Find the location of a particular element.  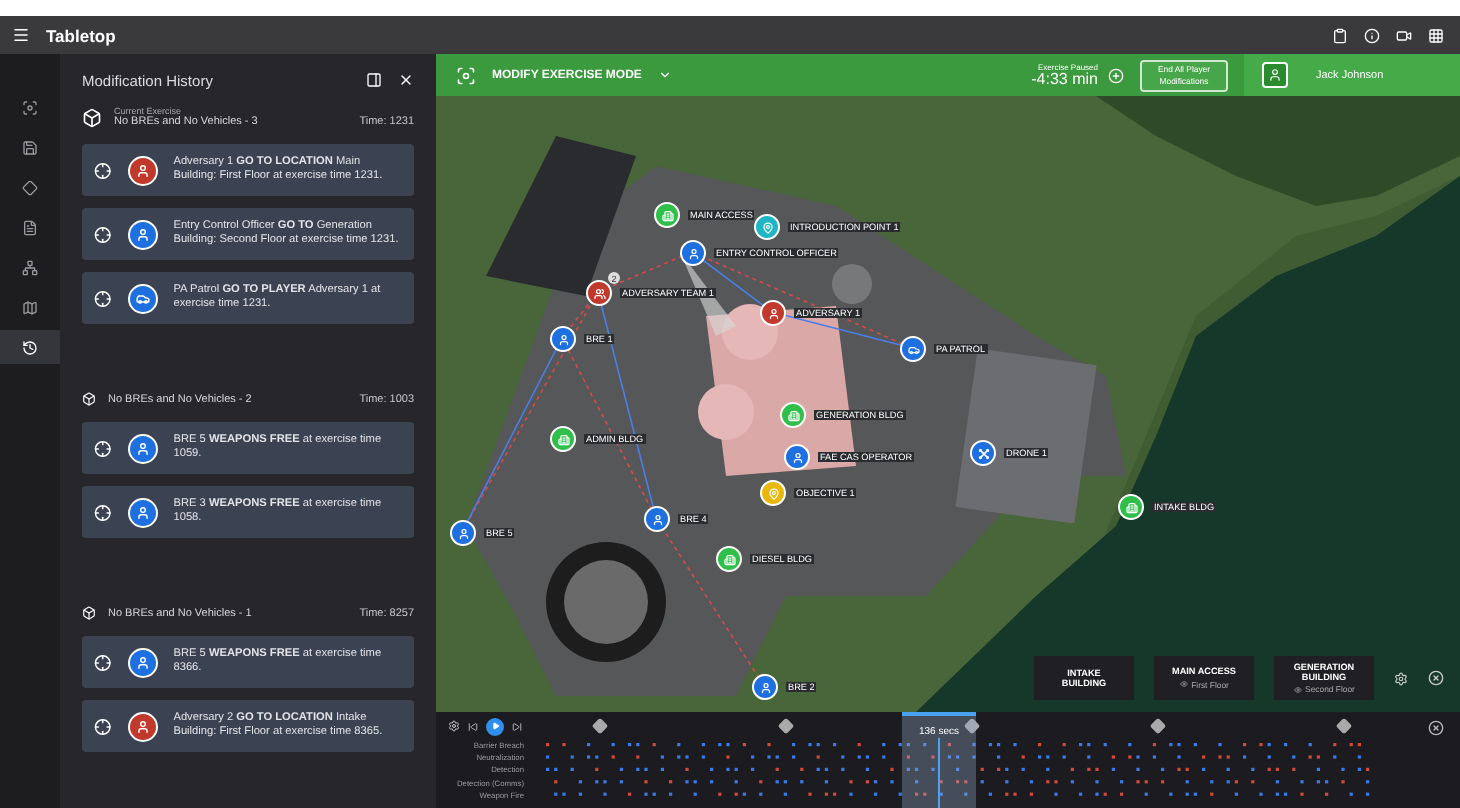

skip-forward-icon is located at coordinates (517, 726).